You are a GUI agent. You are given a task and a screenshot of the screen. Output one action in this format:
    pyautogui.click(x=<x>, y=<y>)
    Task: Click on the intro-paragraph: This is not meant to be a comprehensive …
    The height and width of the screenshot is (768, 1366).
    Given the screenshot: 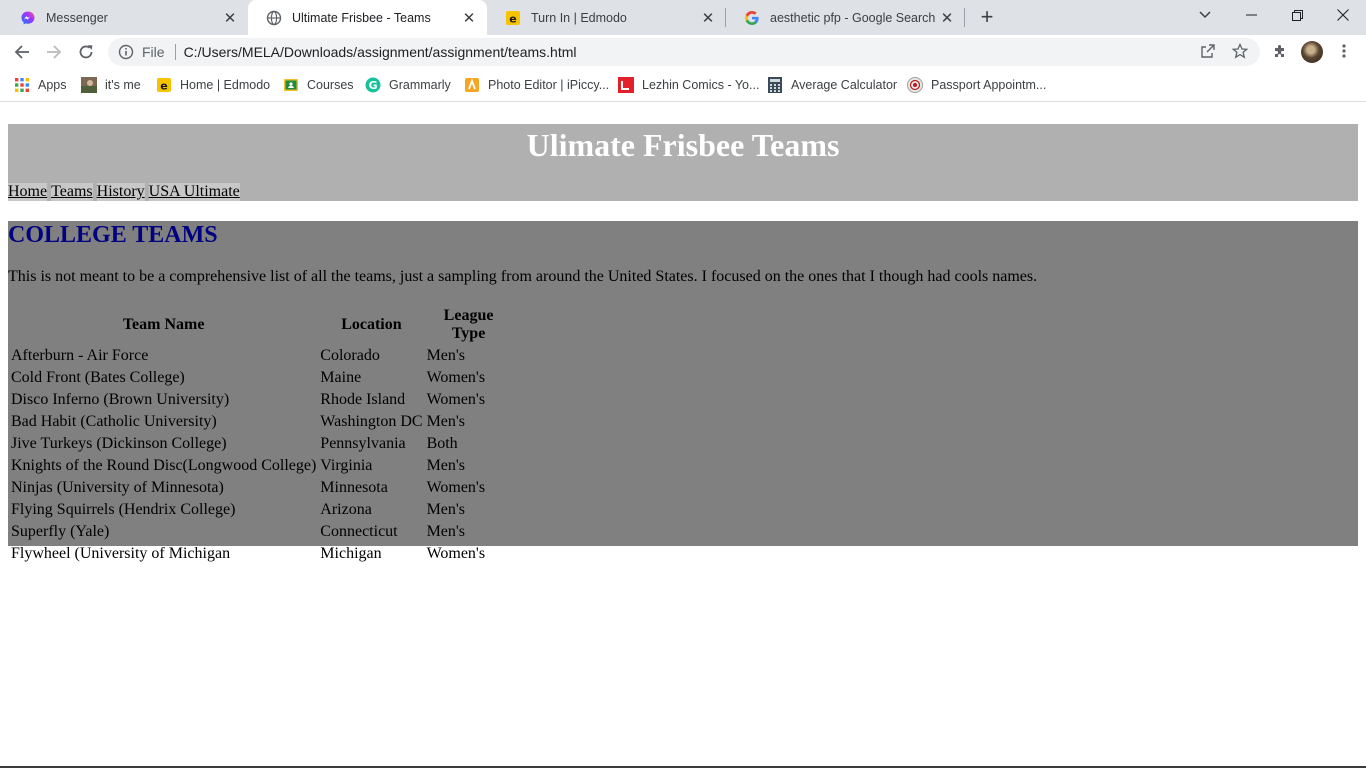 What is the action you would take?
    pyautogui.click(x=523, y=276)
    